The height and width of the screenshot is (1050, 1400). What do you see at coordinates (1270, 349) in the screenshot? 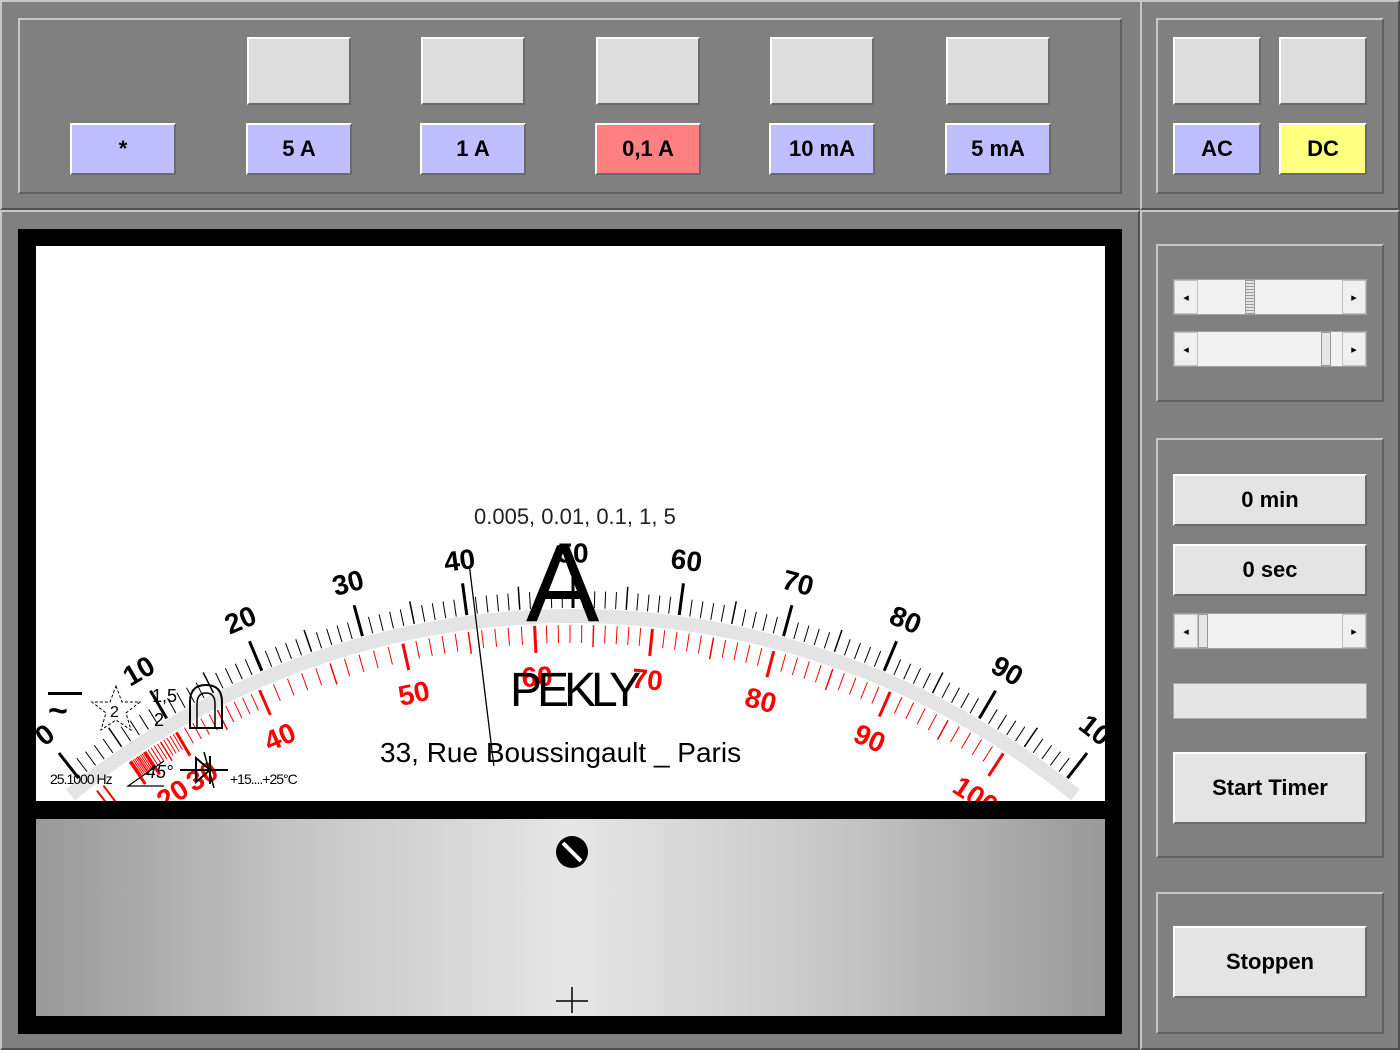
I see `slider-bottom: ◂ ▸` at bounding box center [1270, 349].